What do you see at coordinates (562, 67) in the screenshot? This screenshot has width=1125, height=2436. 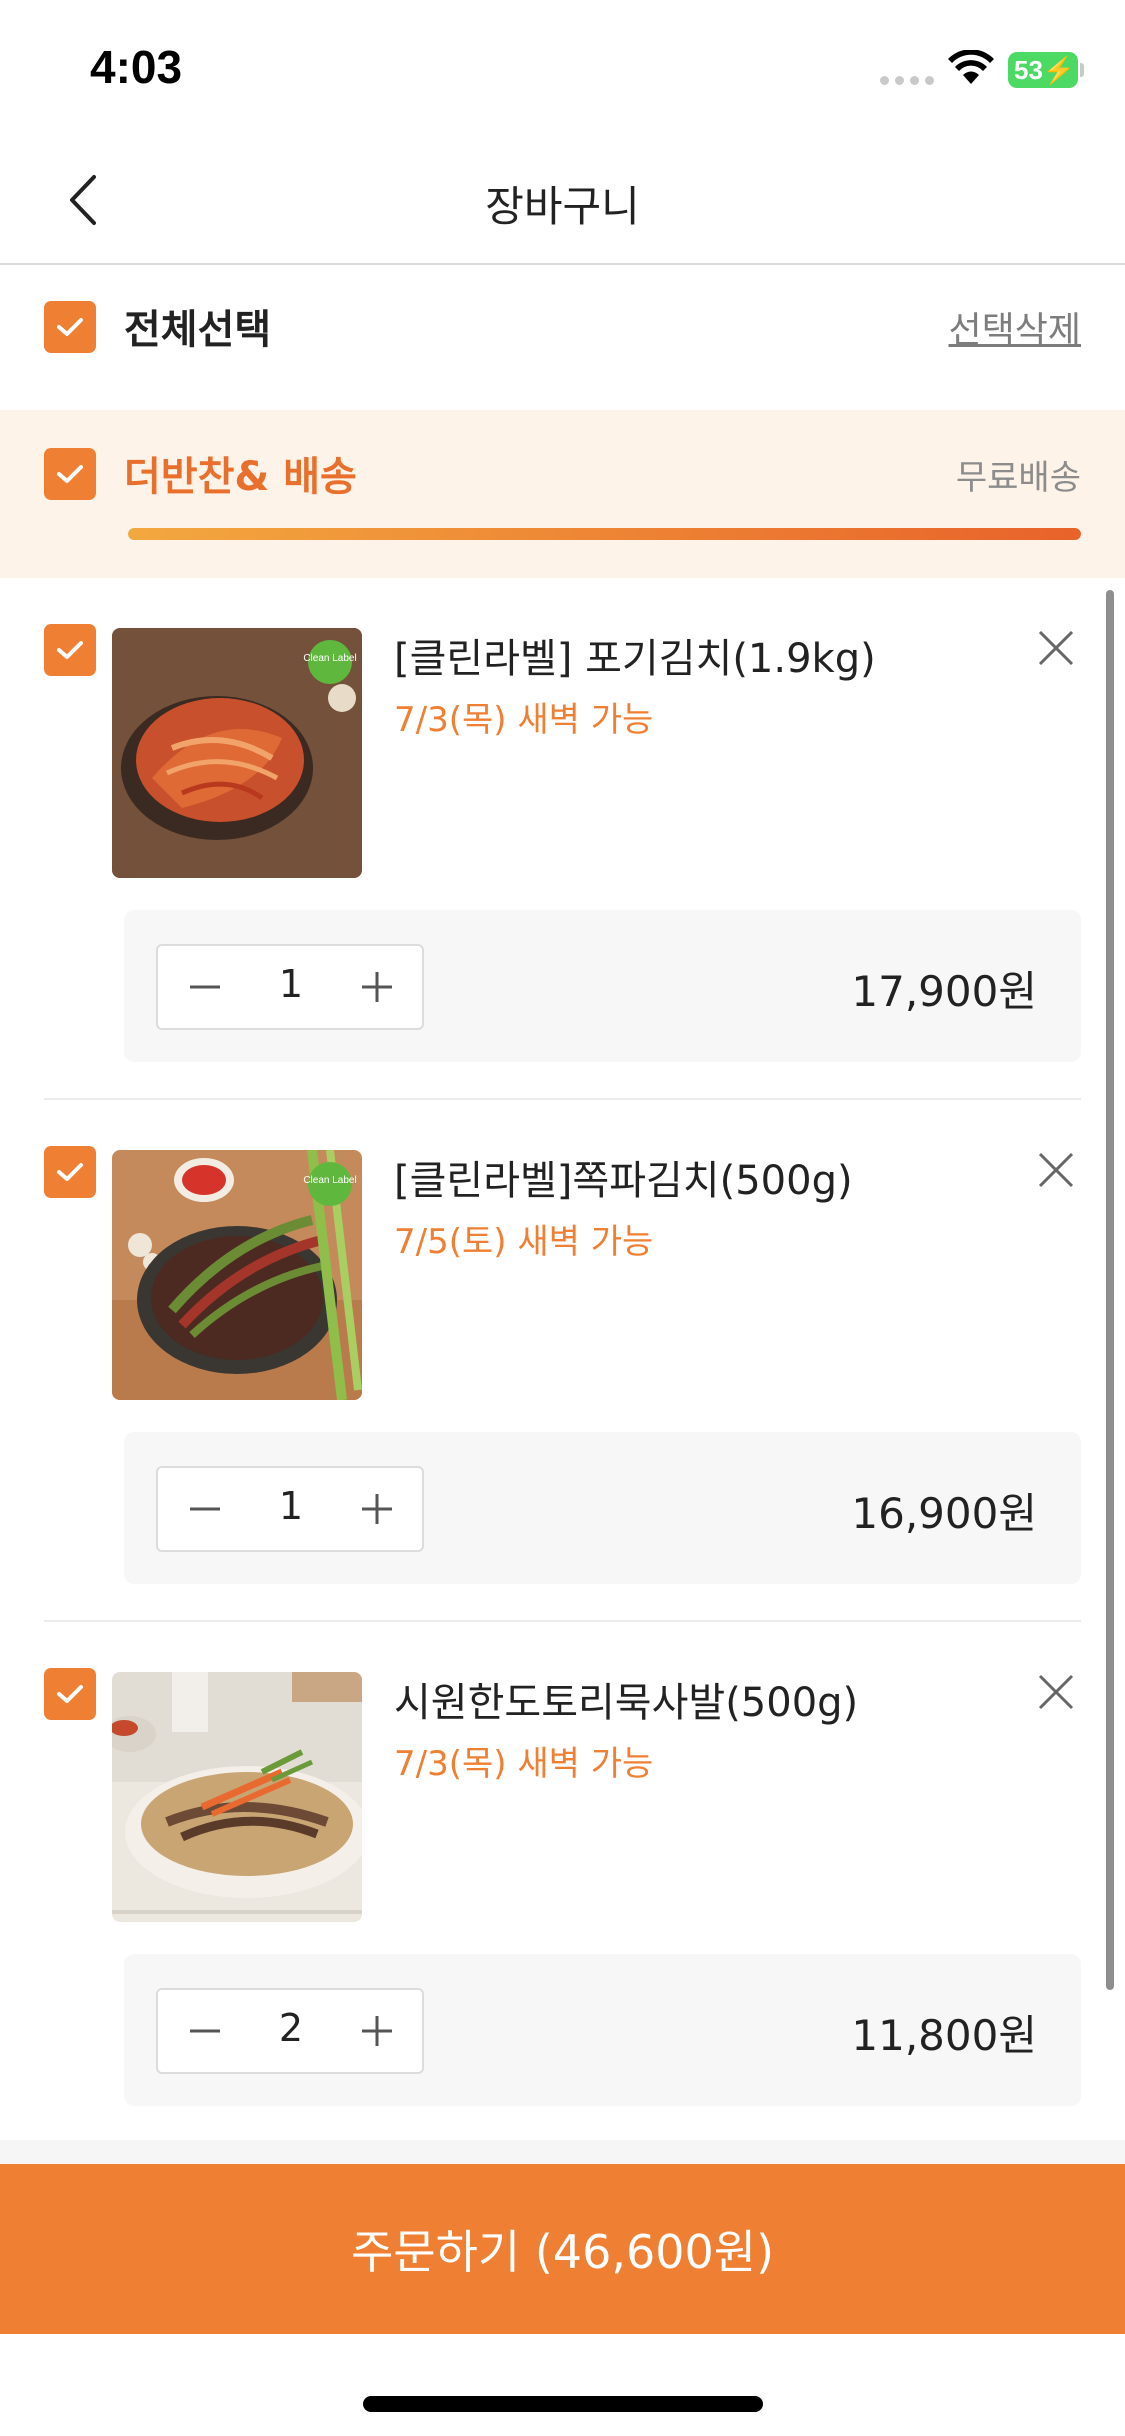 I see `status-bar: 4:03 53⚡` at bounding box center [562, 67].